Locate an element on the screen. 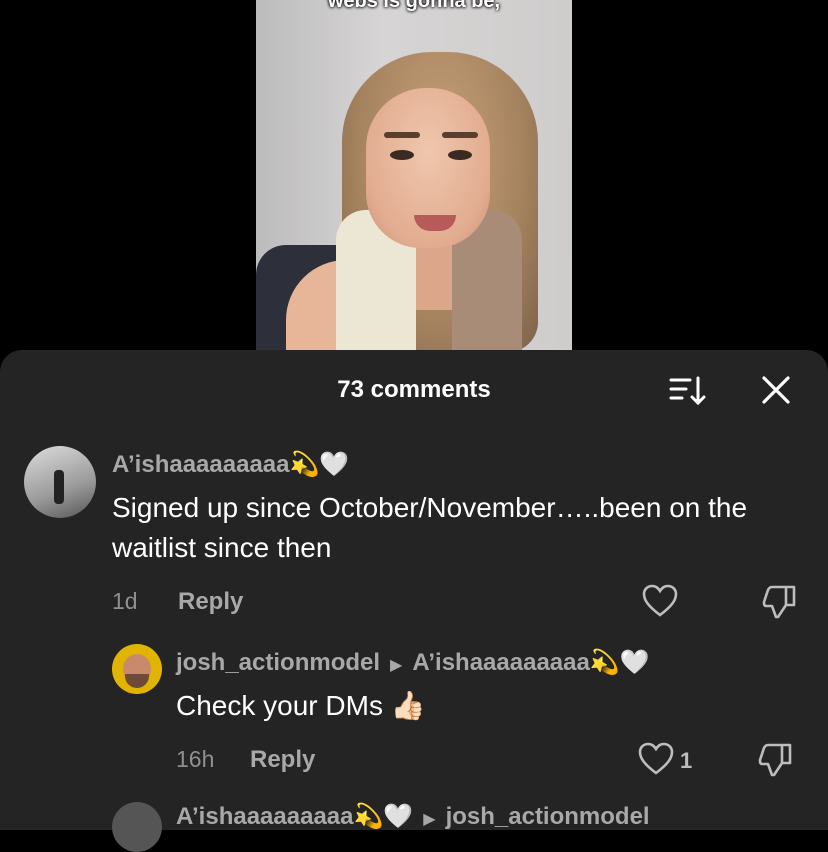  like-count: 1 is located at coordinates (686, 760).